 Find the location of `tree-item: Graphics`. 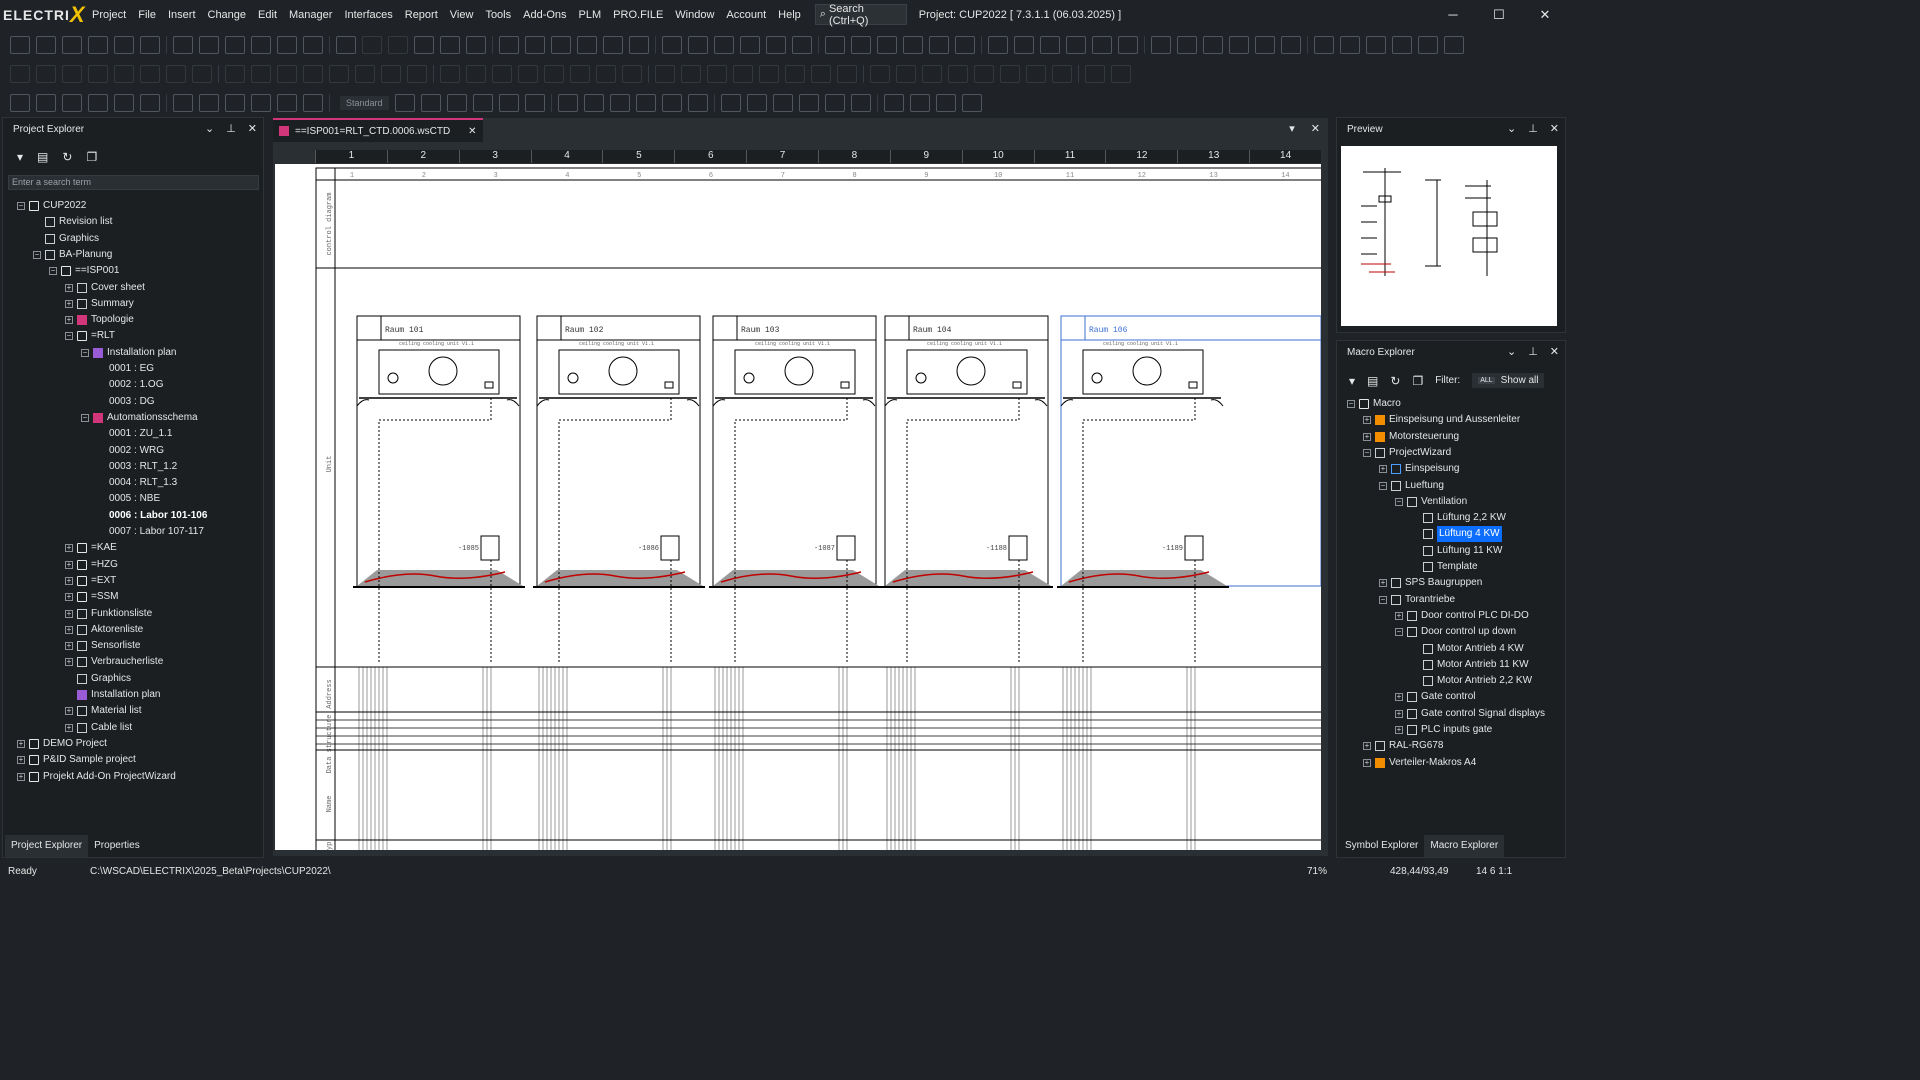

tree-item: Graphics is located at coordinates (98, 679).